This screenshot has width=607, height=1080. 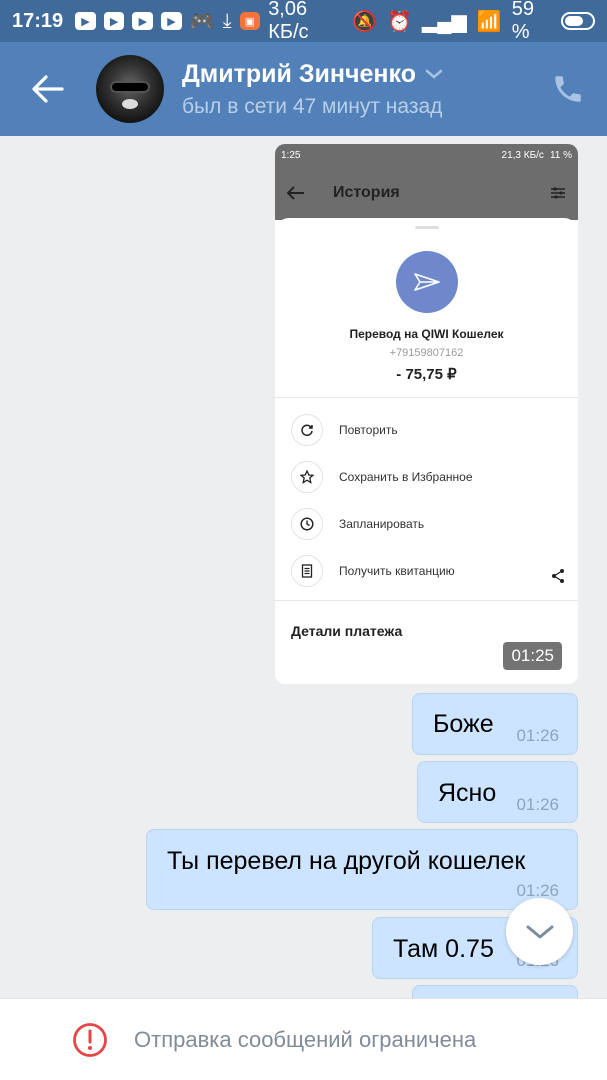 What do you see at coordinates (90, 1039) in the screenshot?
I see `warning-icon` at bounding box center [90, 1039].